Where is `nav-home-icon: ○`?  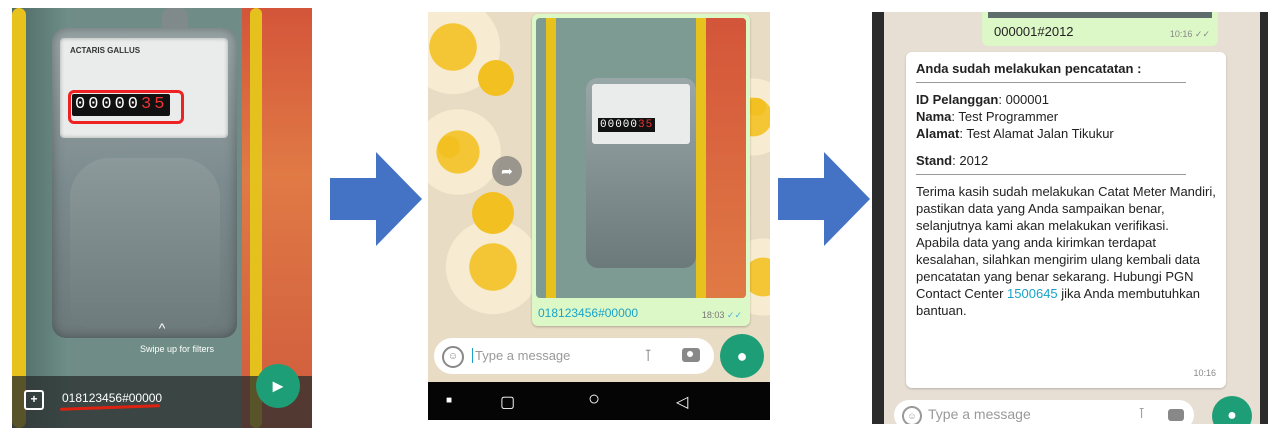 nav-home-icon: ○ is located at coordinates (594, 399).